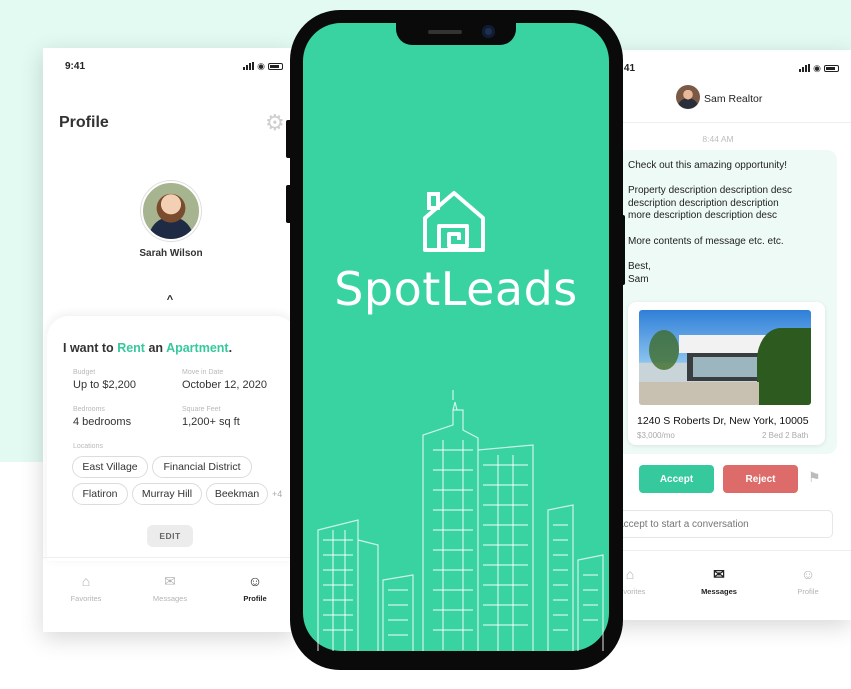 Image resolution: width=851 pixels, height=689 pixels. What do you see at coordinates (102, 422) in the screenshot?
I see `bedrooms-value: 4 bedrooms` at bounding box center [102, 422].